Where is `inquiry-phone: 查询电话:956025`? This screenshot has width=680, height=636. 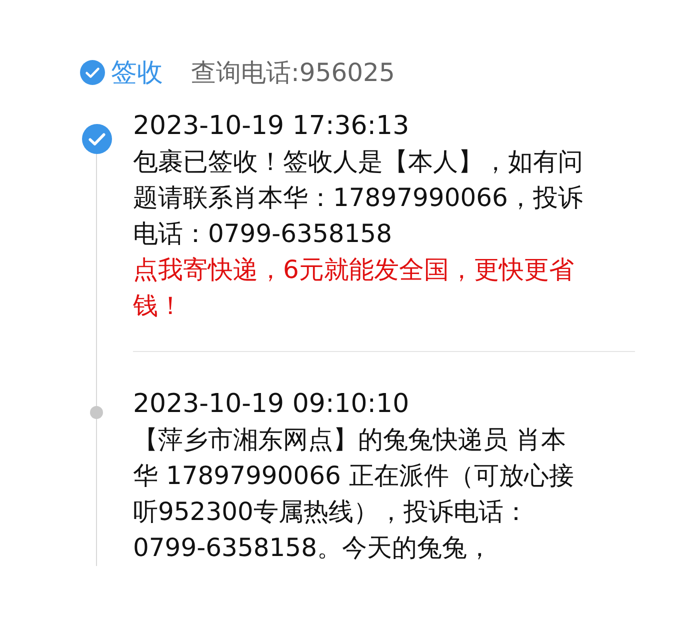 inquiry-phone: 查询电话:956025 is located at coordinates (293, 72).